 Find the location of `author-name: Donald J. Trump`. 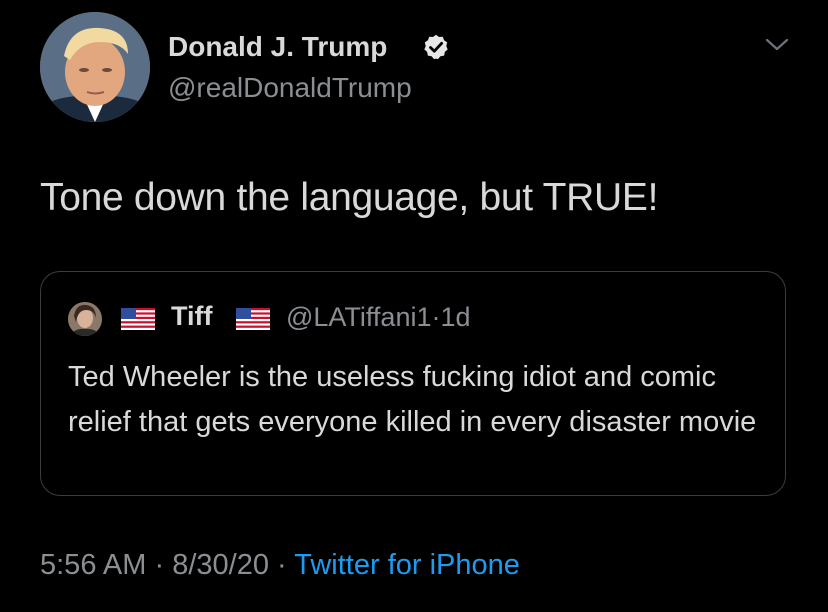

author-name: Donald J. Trump is located at coordinates (277, 47).